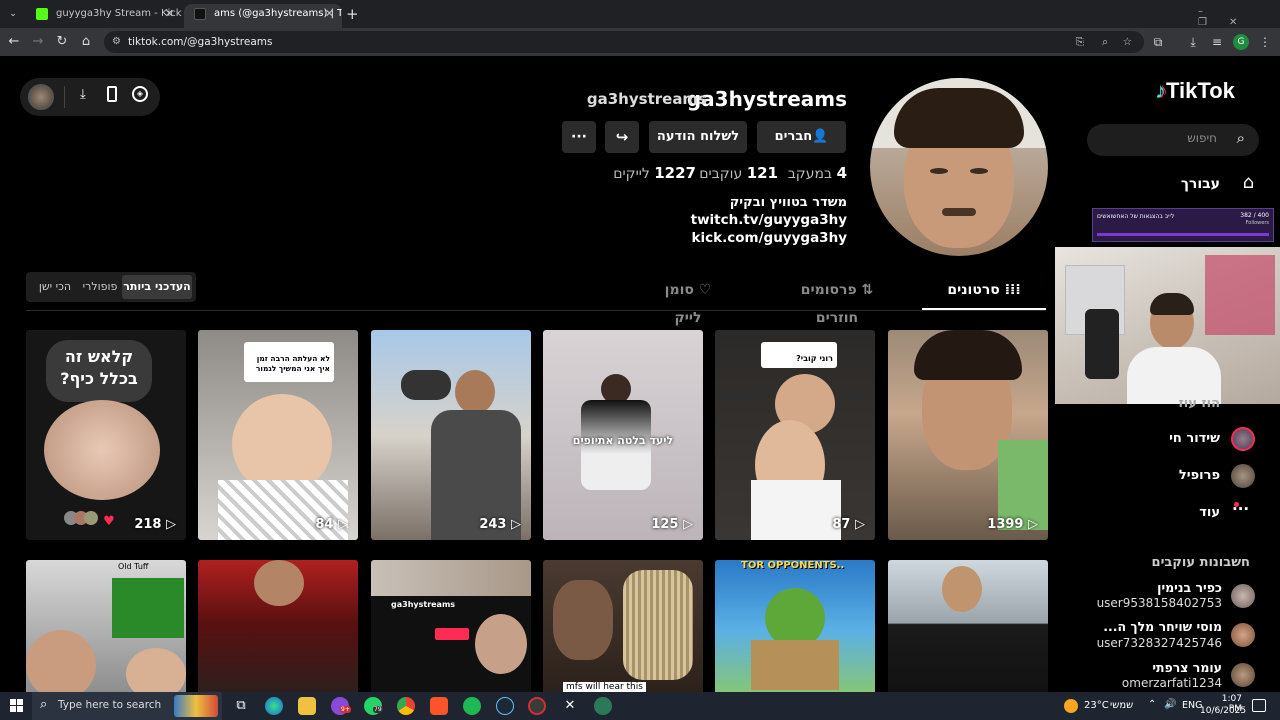 This screenshot has height=720, width=1280. What do you see at coordinates (241, 706) in the screenshot?
I see `task-view-icon: ⧉` at bounding box center [241, 706].